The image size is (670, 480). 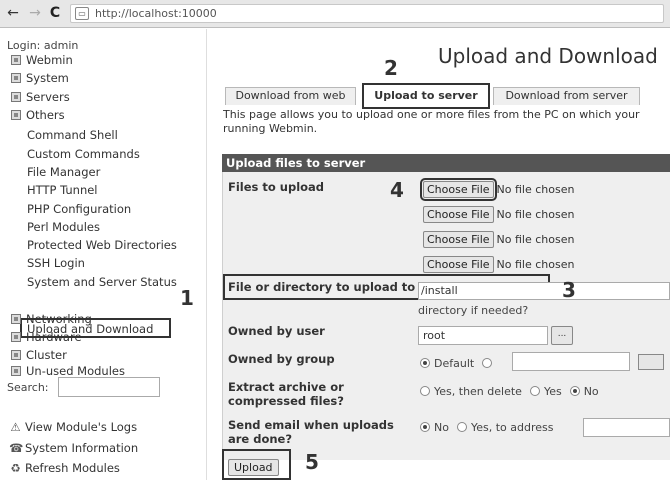 What do you see at coordinates (397, 190) in the screenshot?
I see `step-number-4: 4` at bounding box center [397, 190].